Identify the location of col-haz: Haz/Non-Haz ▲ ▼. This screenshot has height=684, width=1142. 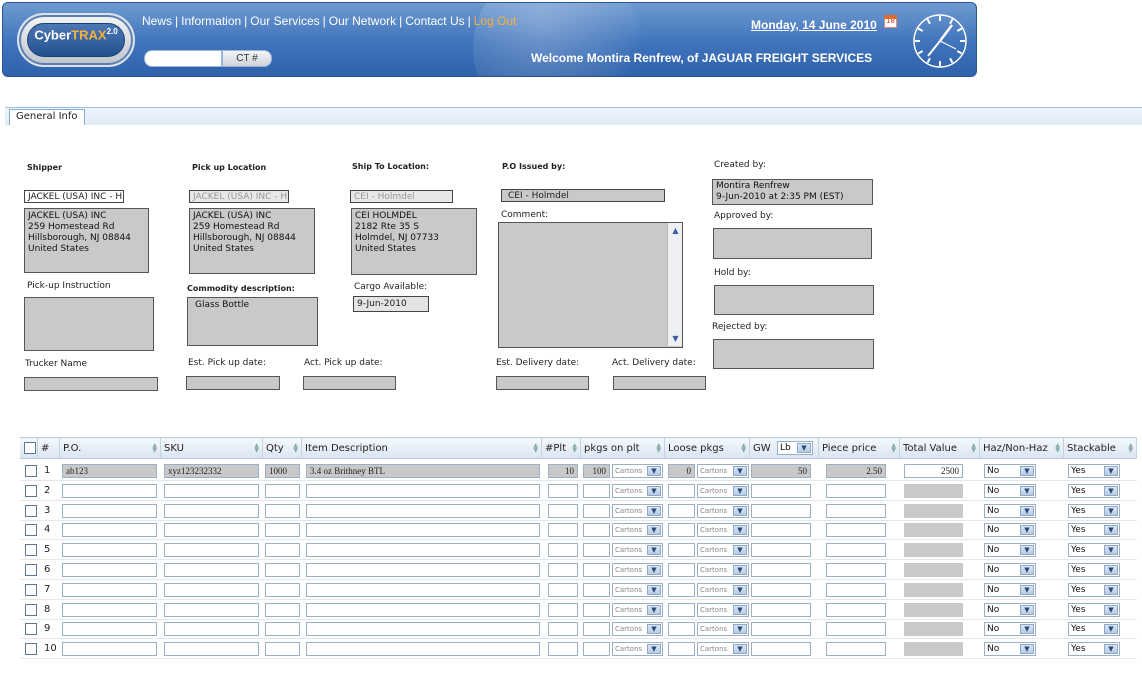
(1022, 448).